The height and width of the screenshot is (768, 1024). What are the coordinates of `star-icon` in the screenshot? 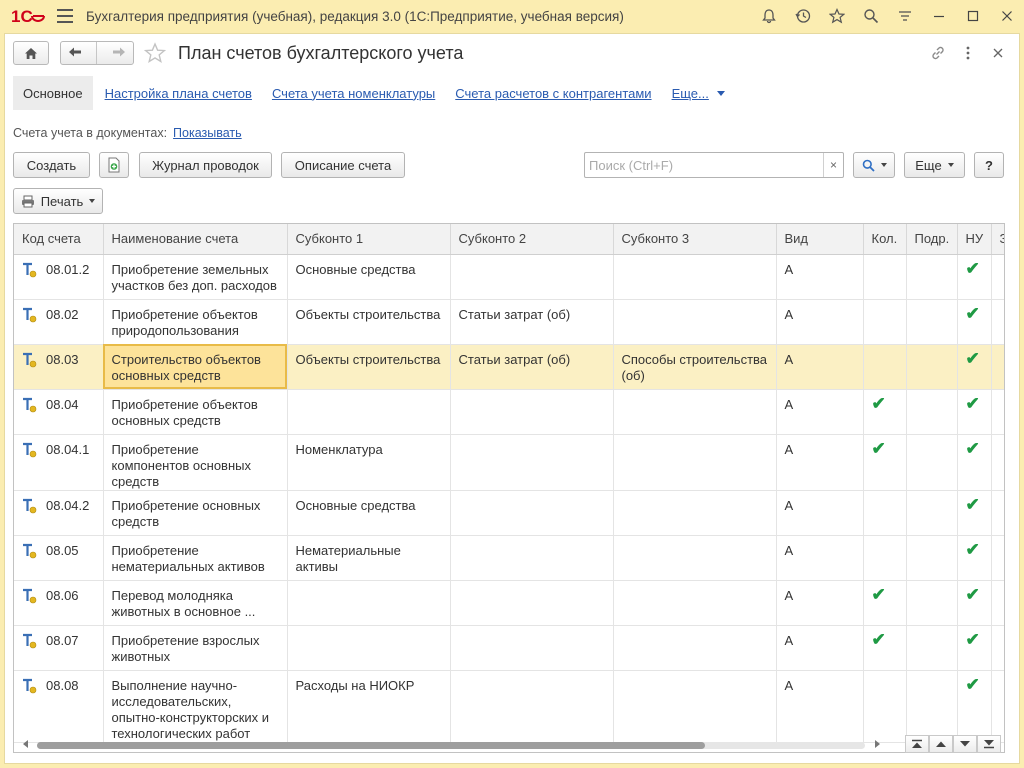 It's located at (837, 16).